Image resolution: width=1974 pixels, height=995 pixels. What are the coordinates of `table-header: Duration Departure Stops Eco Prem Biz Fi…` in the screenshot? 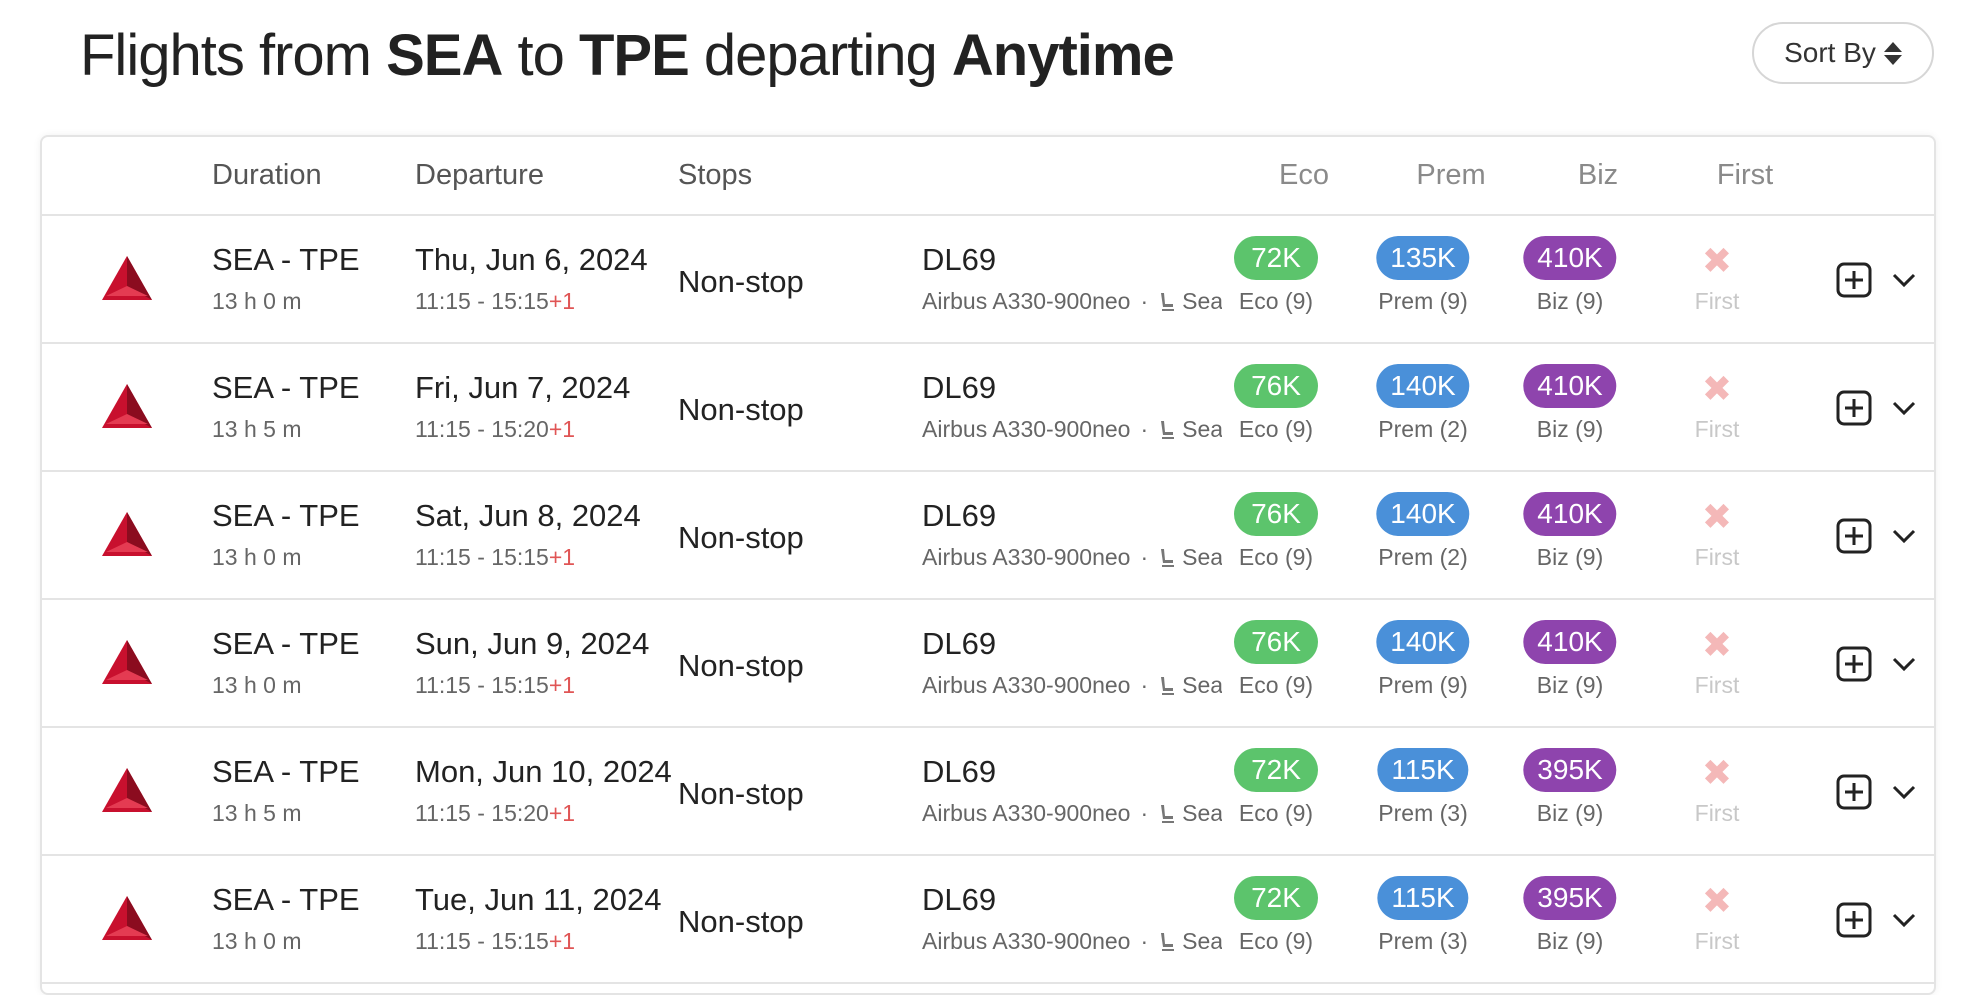 It's located at (988, 176).